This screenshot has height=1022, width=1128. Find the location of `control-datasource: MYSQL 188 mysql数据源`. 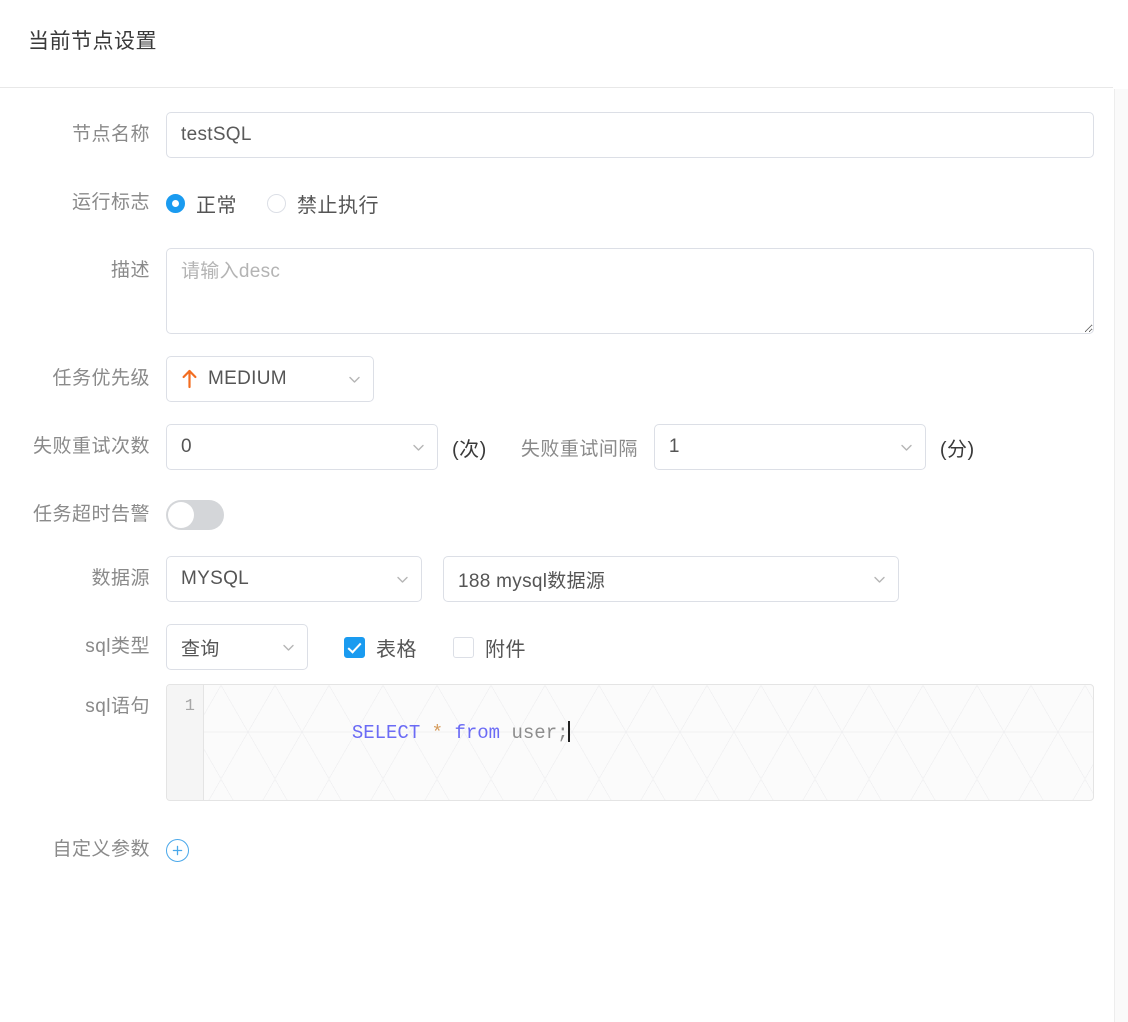

control-datasource: MYSQL 188 mysql数据源 is located at coordinates (639, 579).